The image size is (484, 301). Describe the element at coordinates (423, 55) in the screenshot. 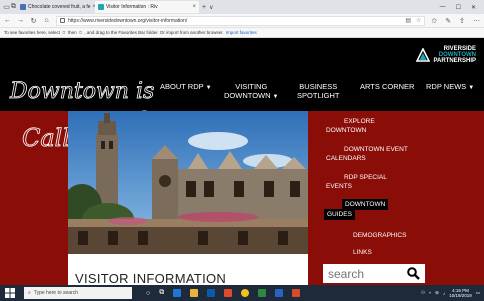

I see `rdp-triangle-icon` at that location.